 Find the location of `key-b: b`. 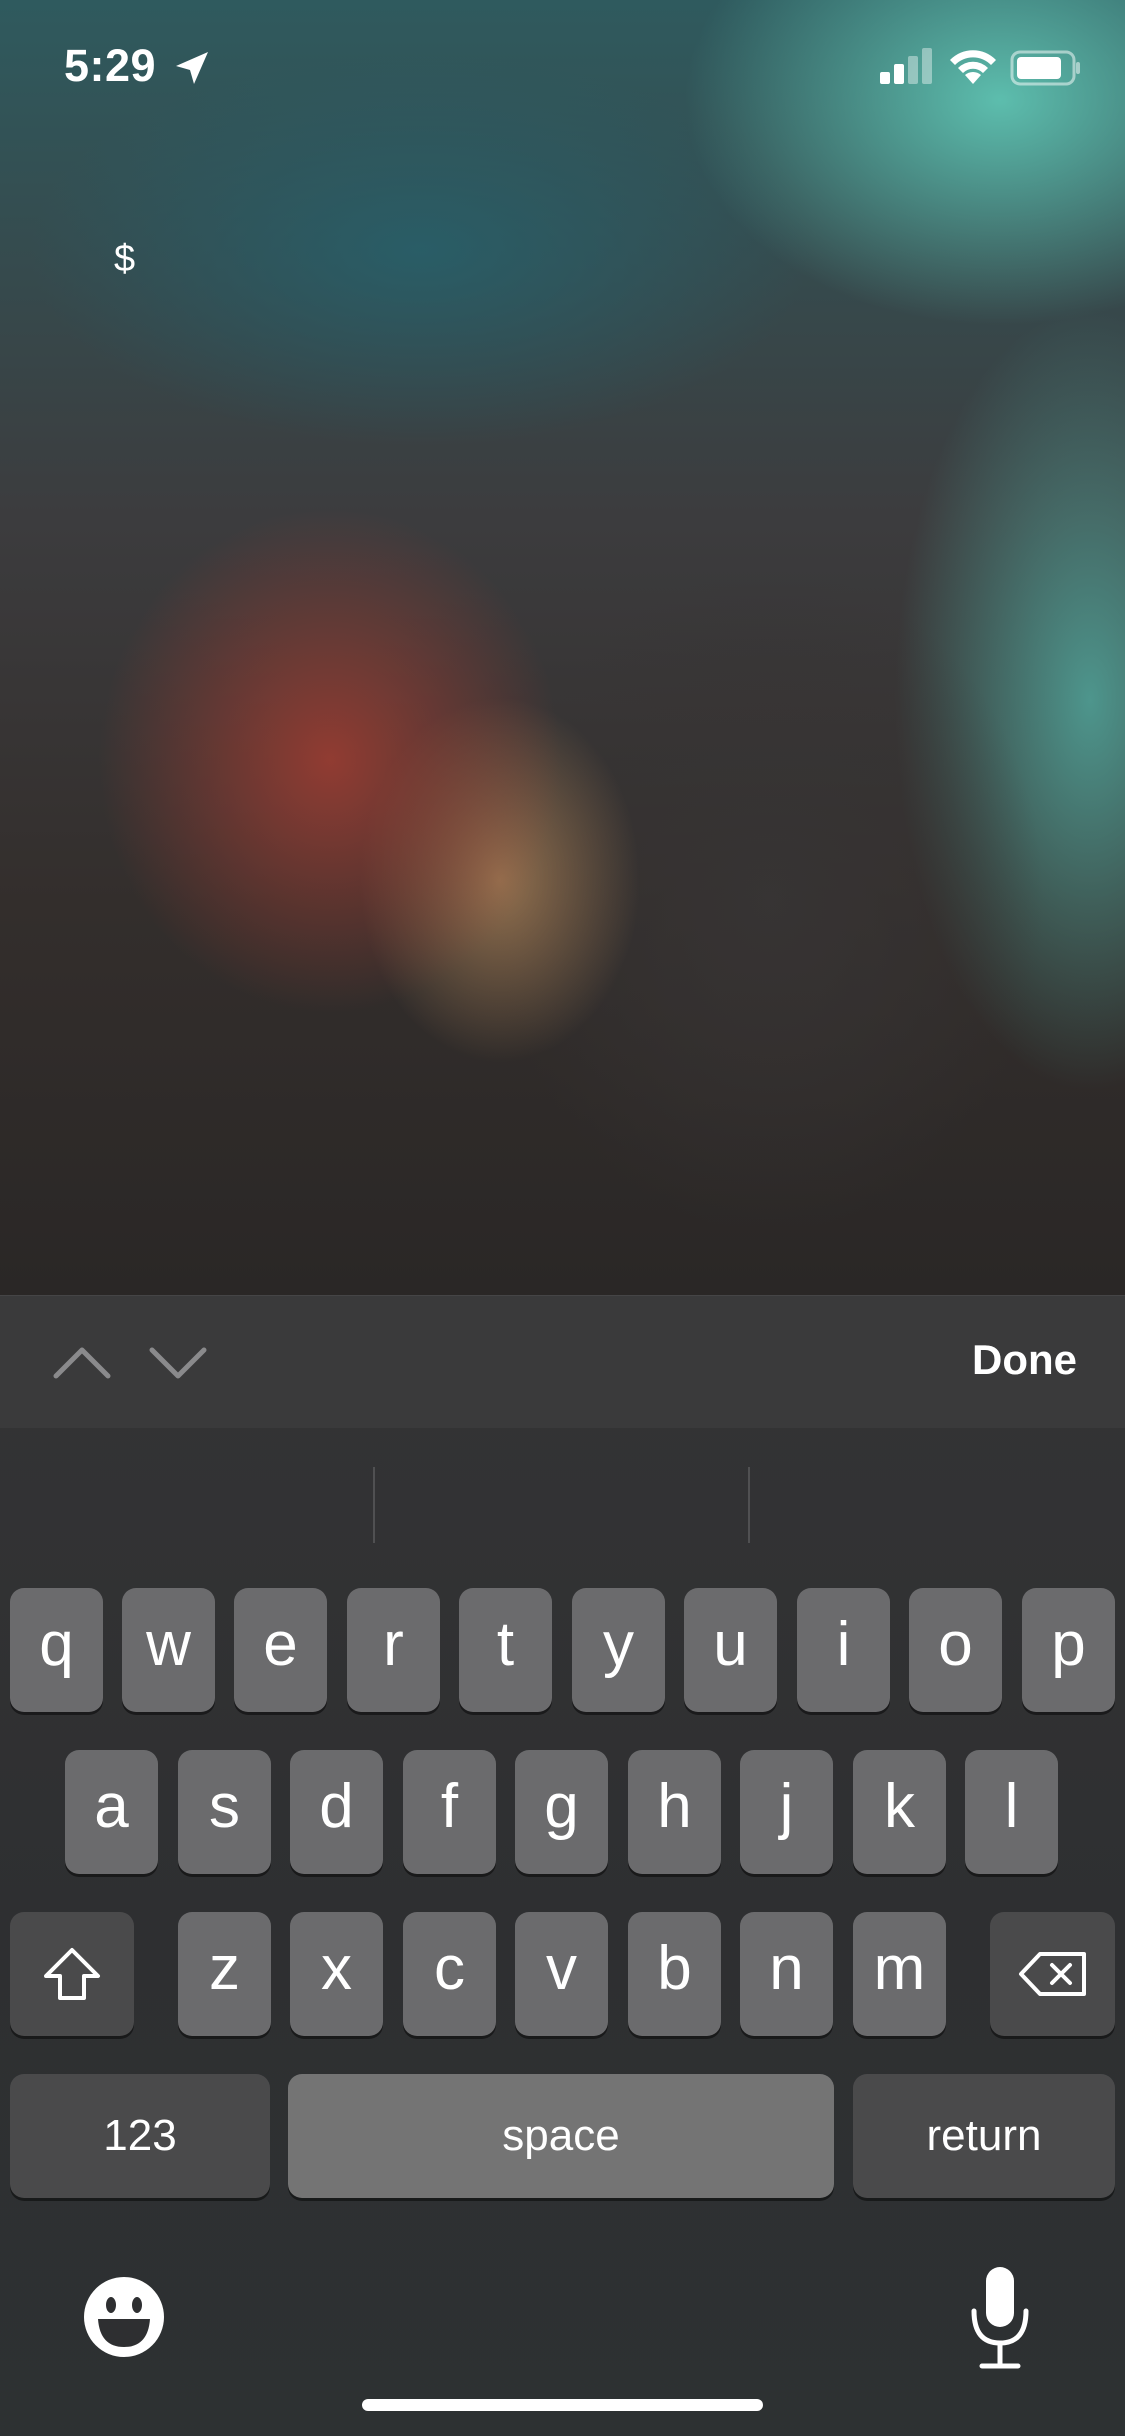

key-b: b is located at coordinates (674, 1974).